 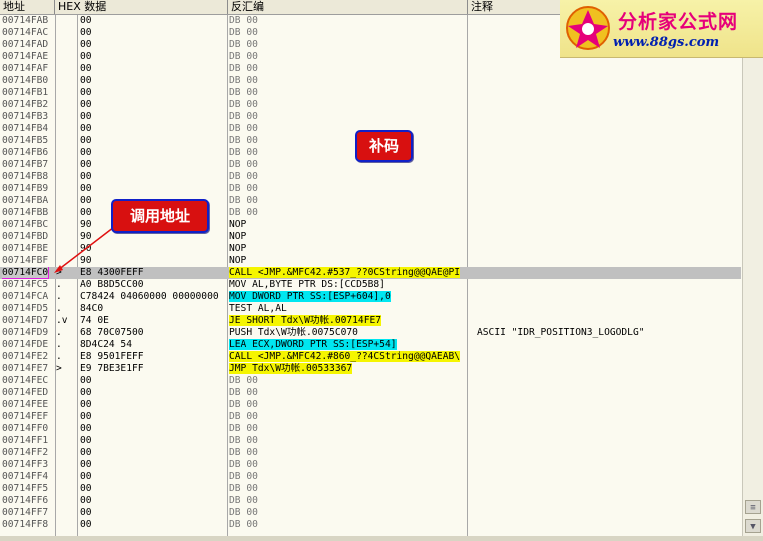 What do you see at coordinates (370, 381) in the screenshot?
I see `table-row: 00714FEC 00 DB 00` at bounding box center [370, 381].